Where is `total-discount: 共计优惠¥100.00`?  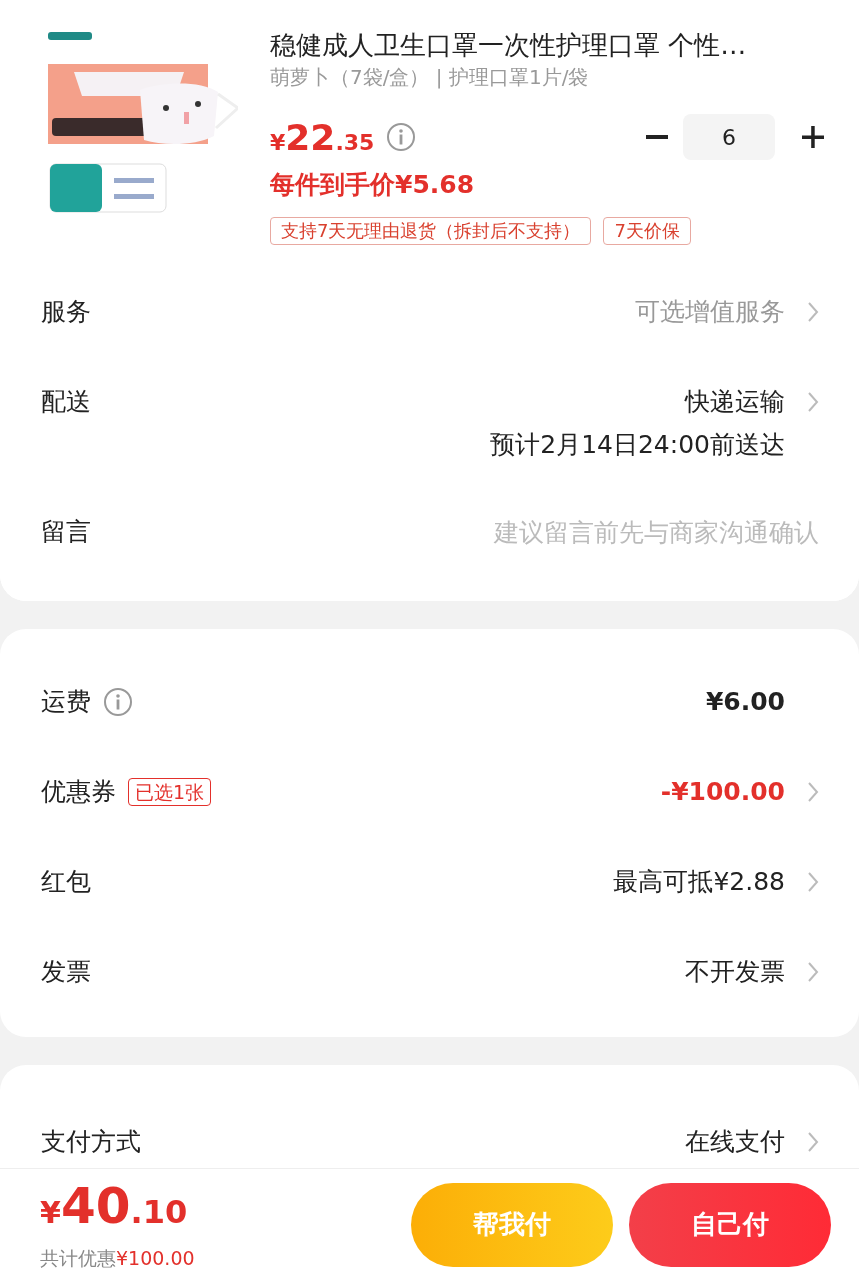
total-discount: 共计优惠¥100.00 is located at coordinates (118, 1258).